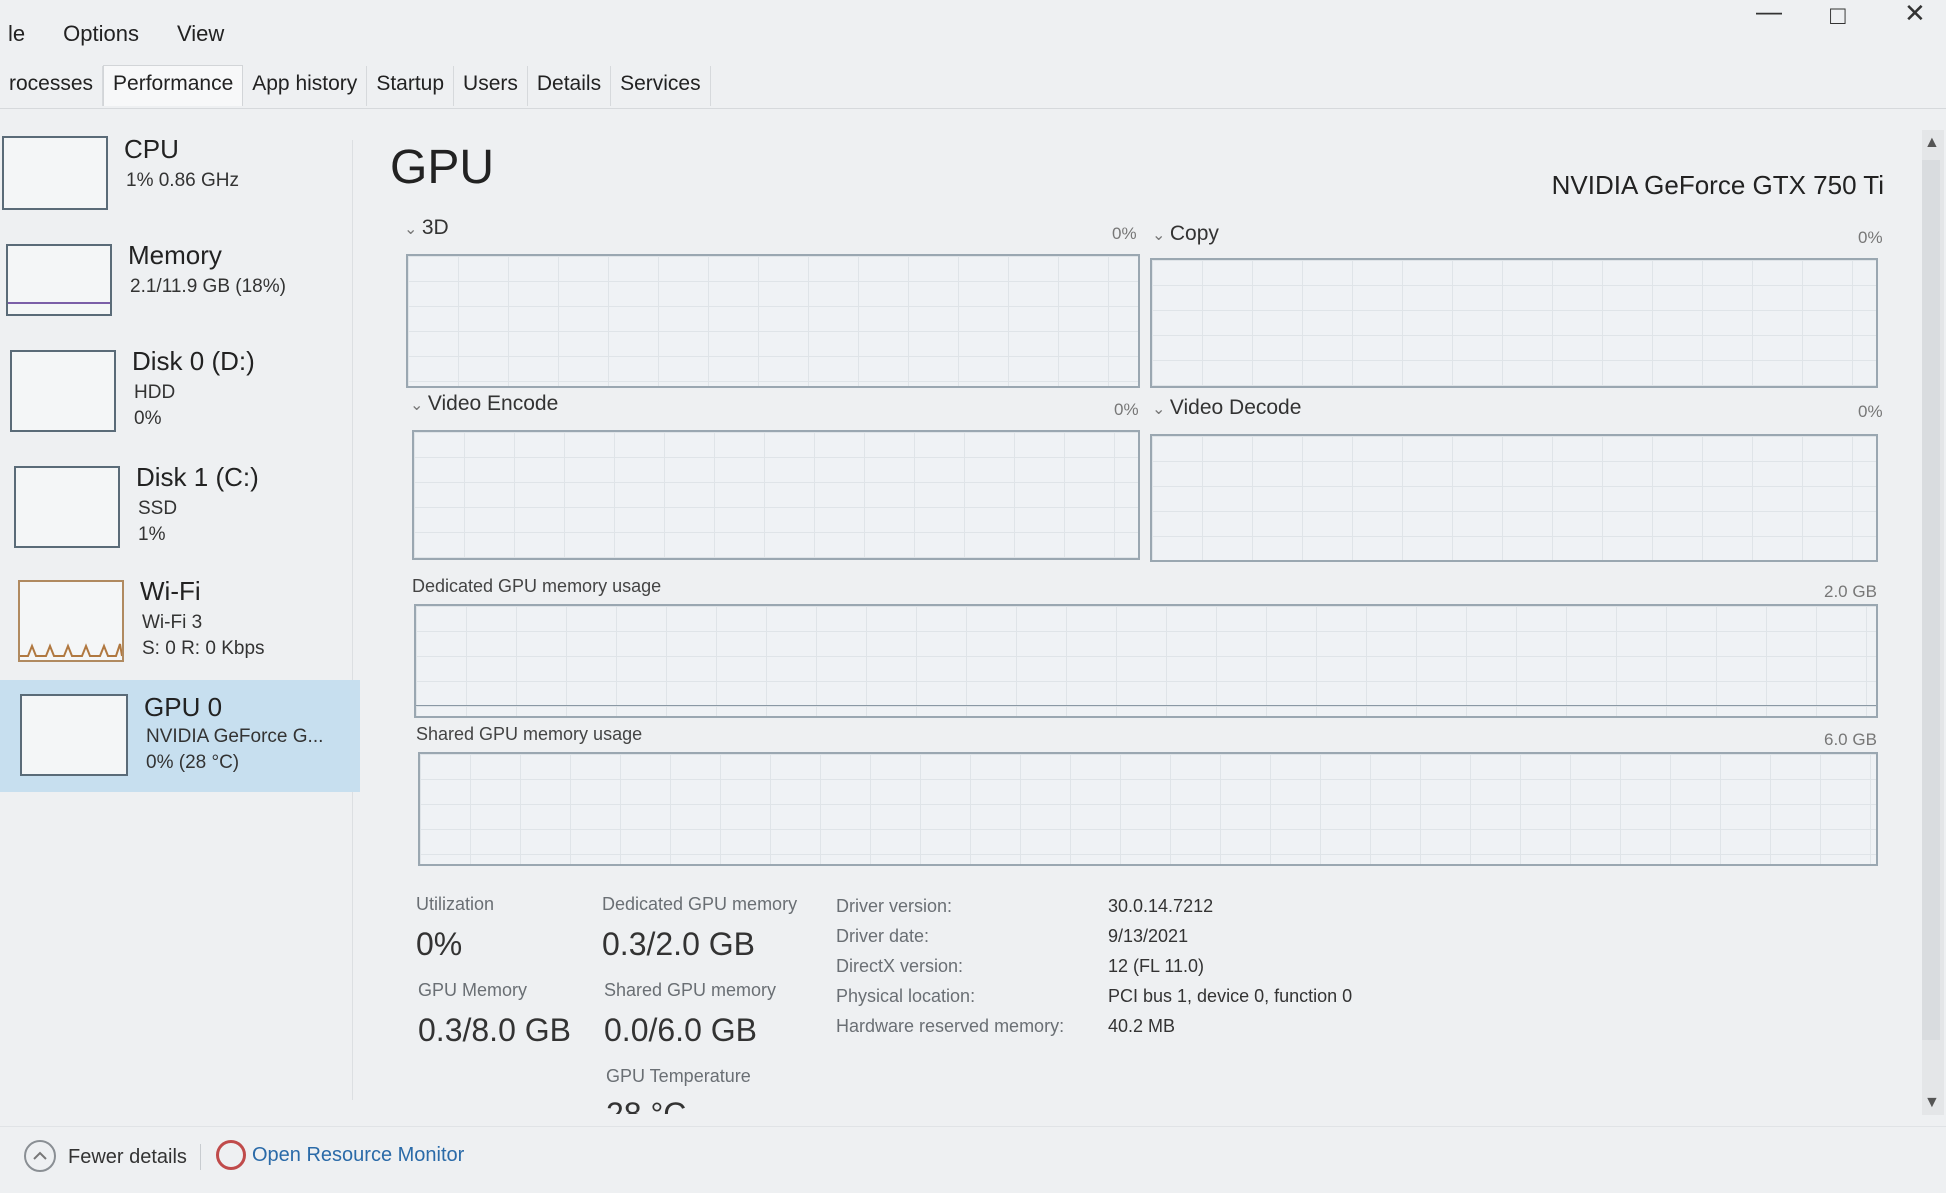 The image size is (1946, 1193). I want to click on gpu-device-name: NVIDIA GeForce GTX 750 Ti, so click(1717, 185).